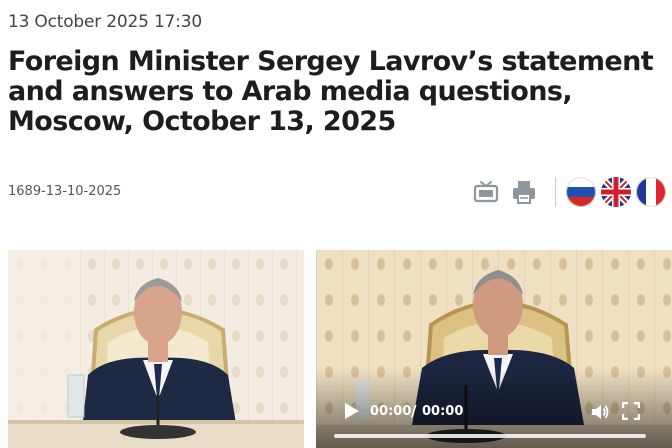 Image resolution: width=672 pixels, height=448 pixels. I want to click on article-date: 13 October 2025 17:30, so click(105, 22).